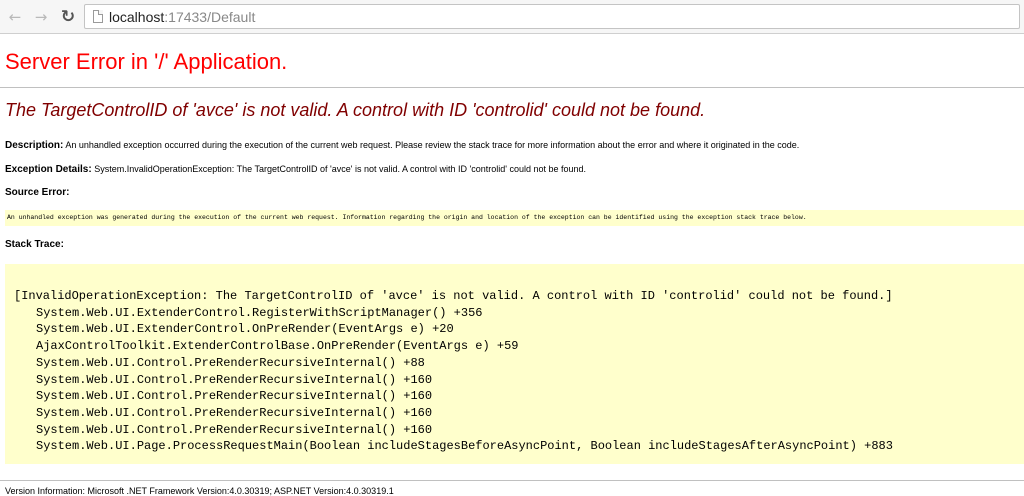 The image size is (1024, 496). What do you see at coordinates (552, 16) in the screenshot?
I see `address-bar: localhost:17433/Default` at bounding box center [552, 16].